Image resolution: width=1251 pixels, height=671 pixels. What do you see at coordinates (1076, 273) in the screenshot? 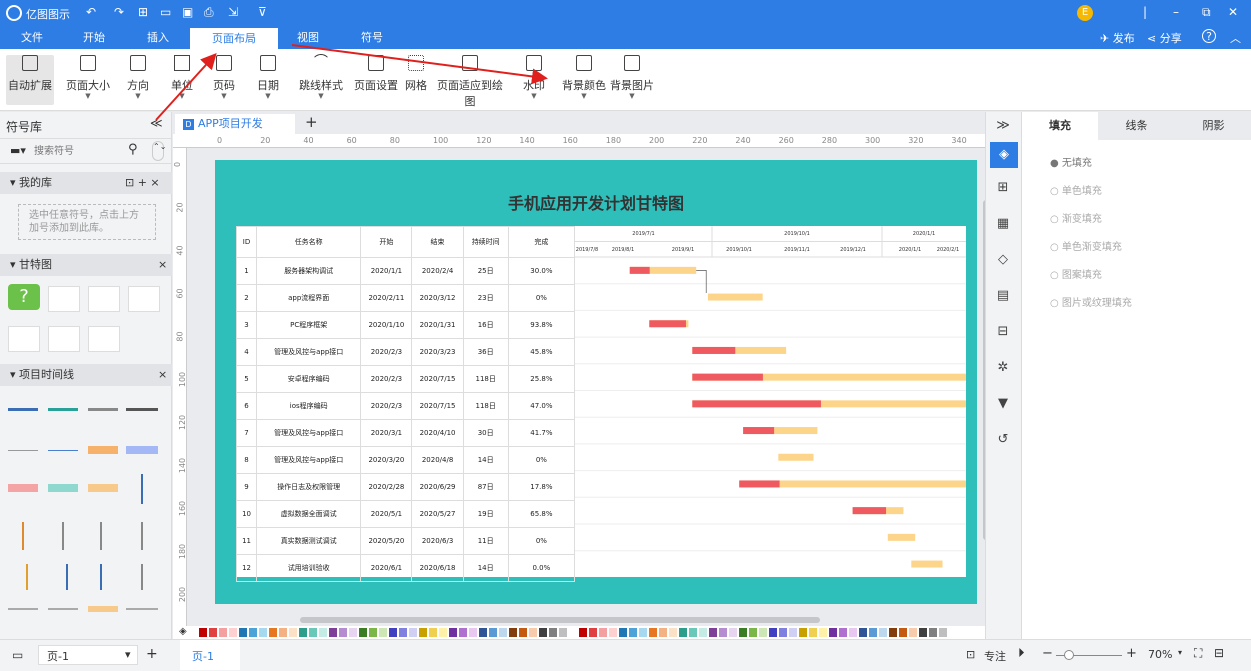
I see `pattern-fill-option: ○ 图案填充` at bounding box center [1076, 273].